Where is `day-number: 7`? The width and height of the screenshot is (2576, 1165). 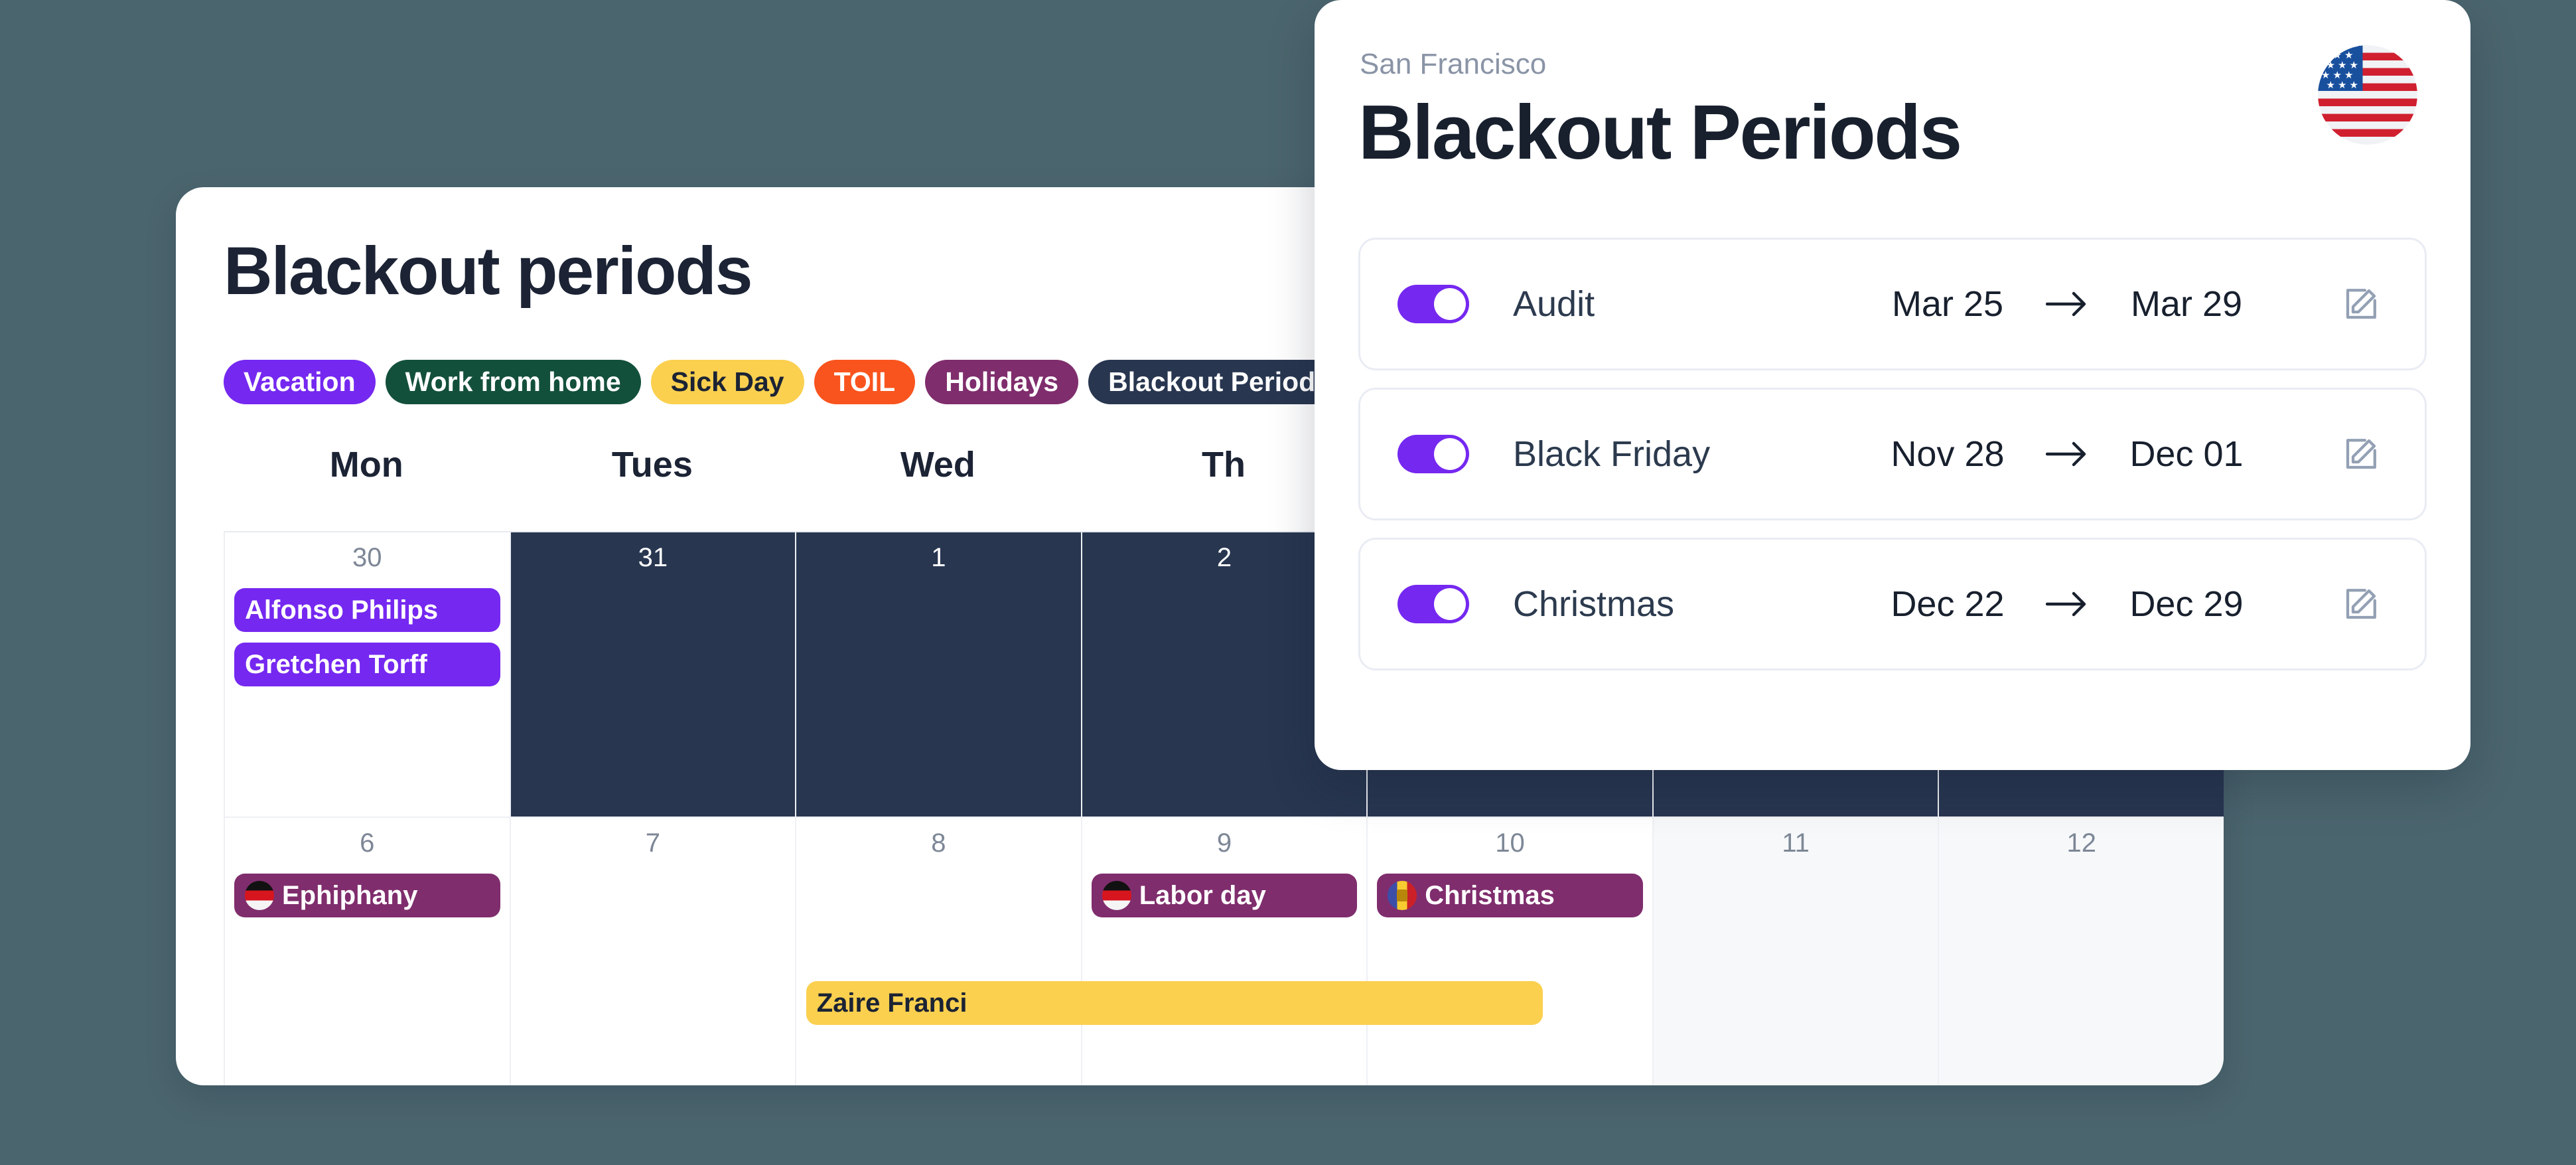 day-number: 7 is located at coordinates (652, 843).